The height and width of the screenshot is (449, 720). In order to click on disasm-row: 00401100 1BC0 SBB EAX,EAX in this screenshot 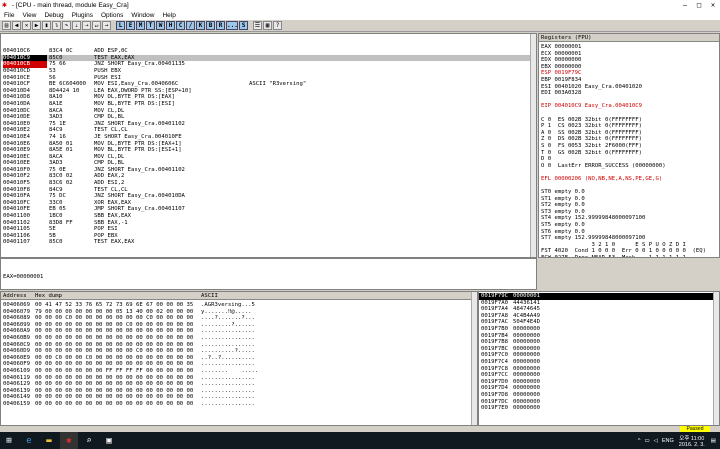, I will do `click(268, 216)`.